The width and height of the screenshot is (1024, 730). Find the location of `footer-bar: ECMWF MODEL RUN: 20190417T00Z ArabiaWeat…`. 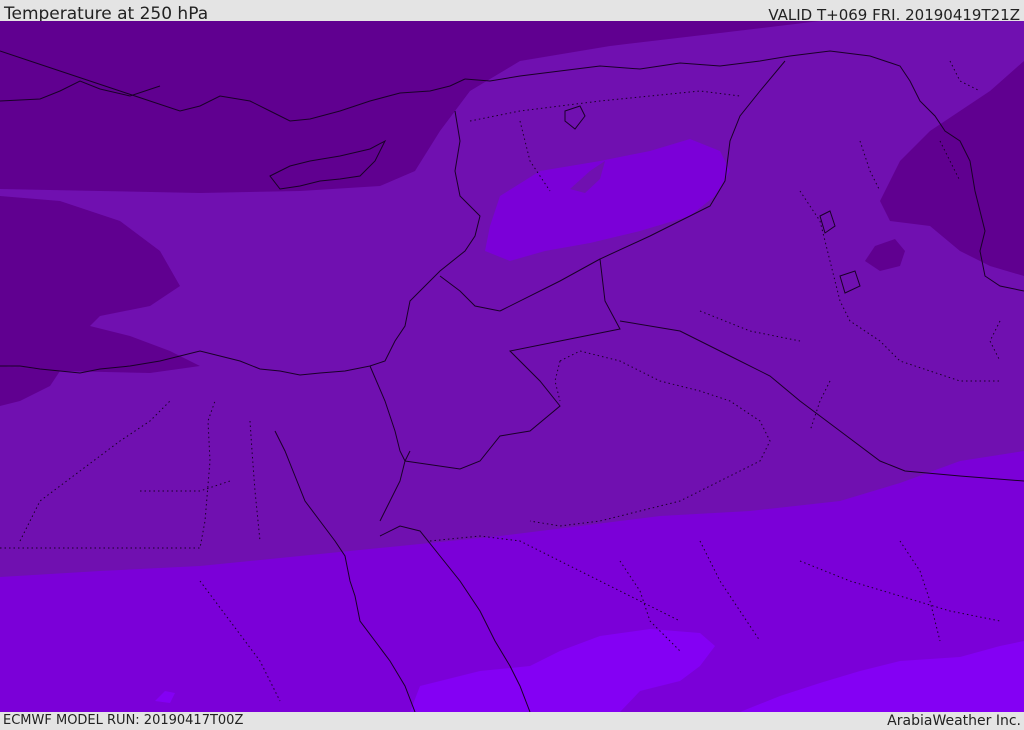

footer-bar: ECMWF MODEL RUN: 20190417T00Z ArabiaWeat… is located at coordinates (512, 720).